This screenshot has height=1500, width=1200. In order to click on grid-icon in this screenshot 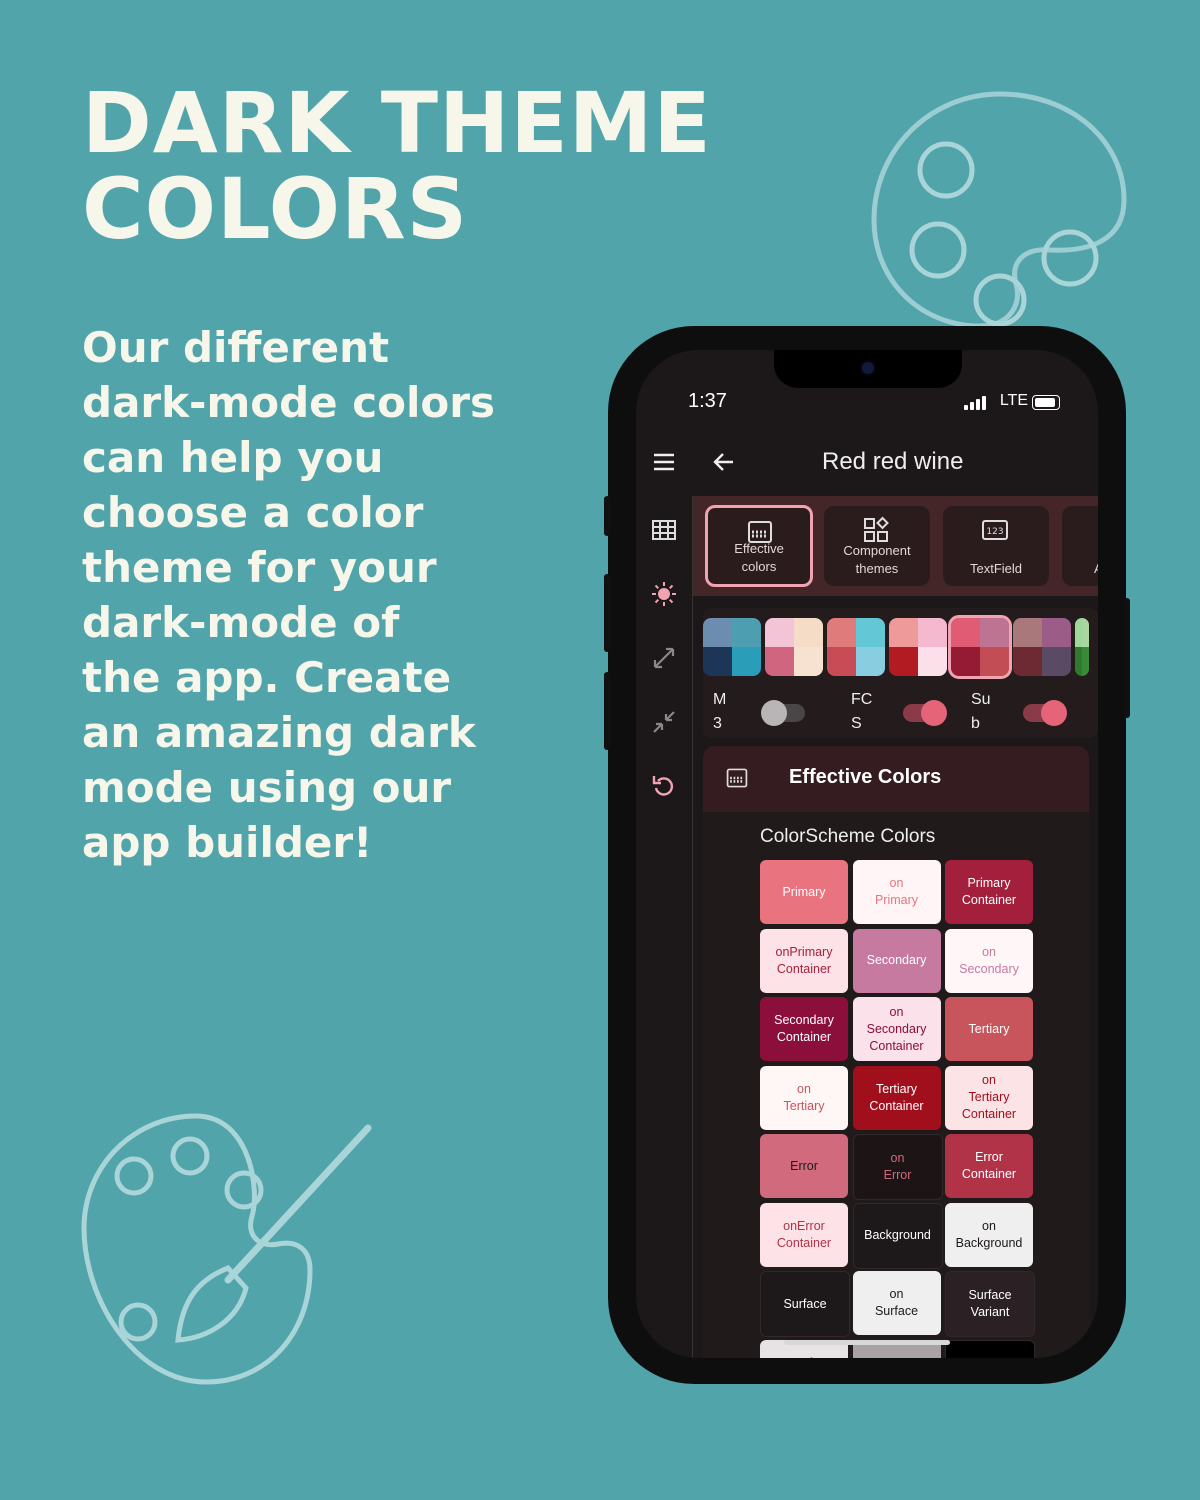, I will do `click(664, 530)`.